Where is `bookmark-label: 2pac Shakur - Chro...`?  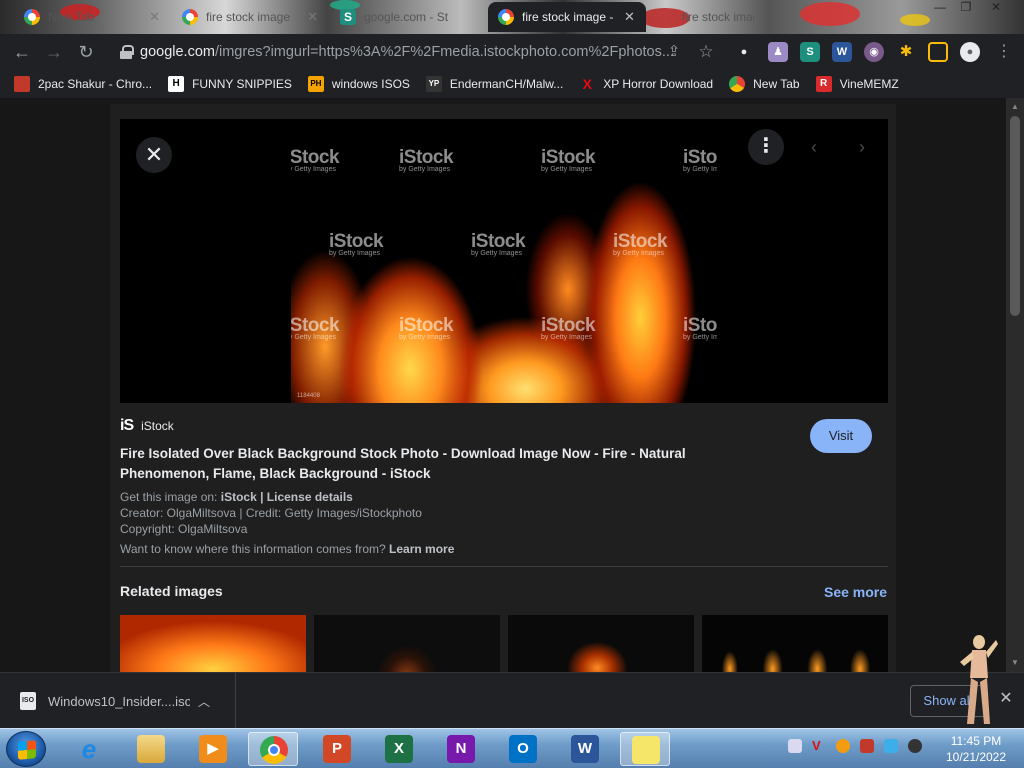
bookmark-label: 2pac Shakur - Chro... is located at coordinates (95, 84).